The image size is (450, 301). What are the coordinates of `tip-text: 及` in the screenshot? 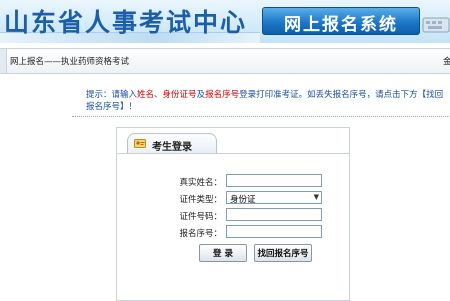 It's located at (201, 95).